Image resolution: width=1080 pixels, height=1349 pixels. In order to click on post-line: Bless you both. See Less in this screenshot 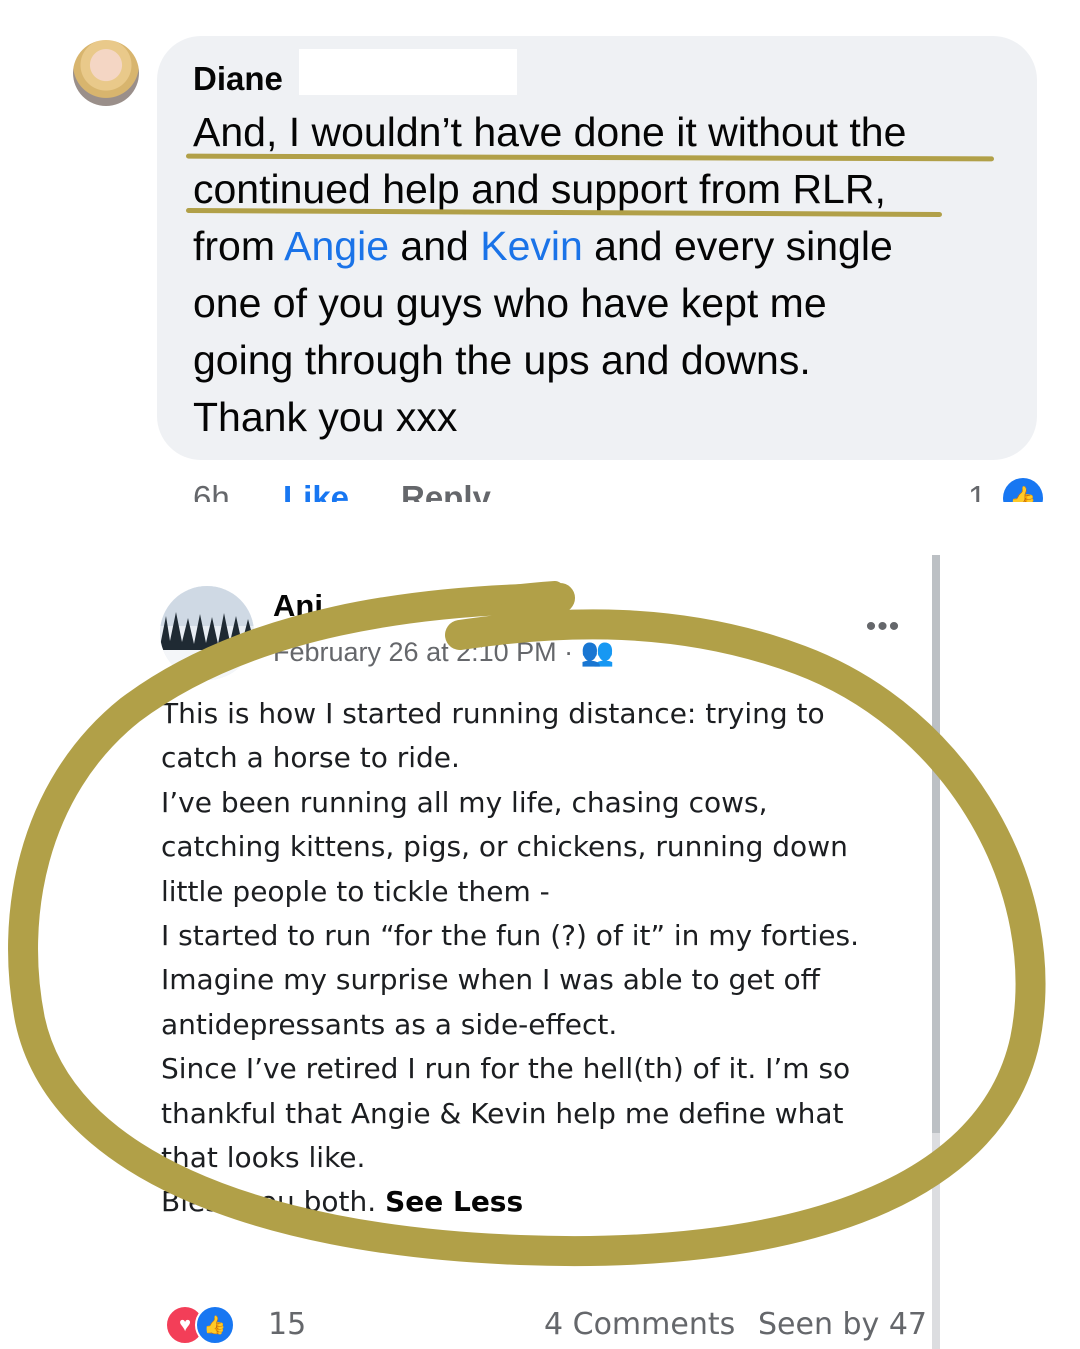, I will do `click(342, 1202)`.